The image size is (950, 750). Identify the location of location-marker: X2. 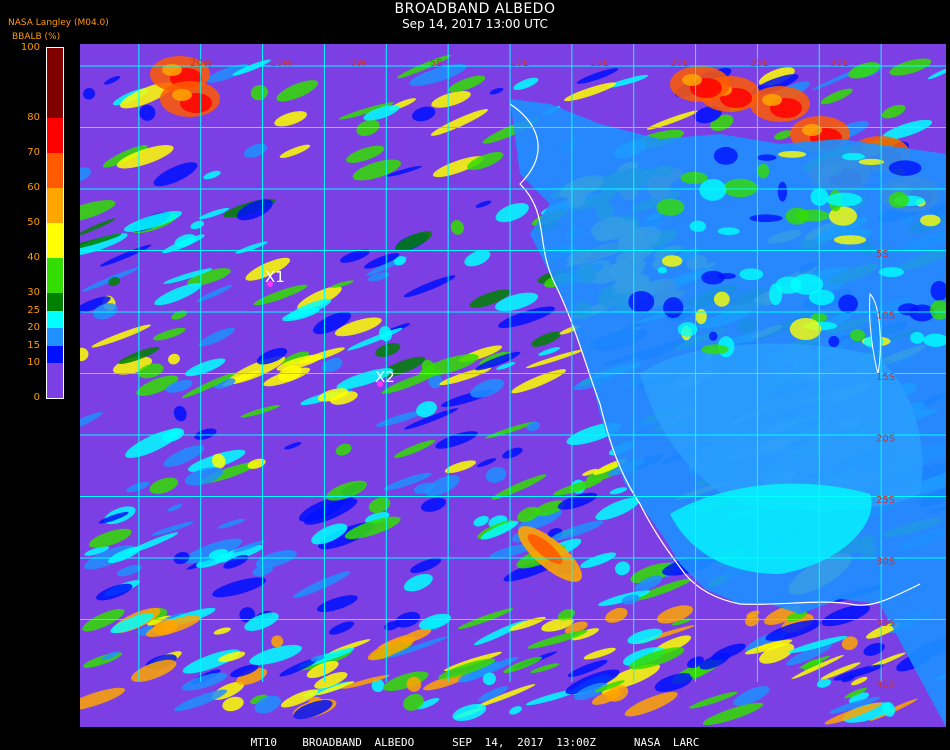
(385, 377).